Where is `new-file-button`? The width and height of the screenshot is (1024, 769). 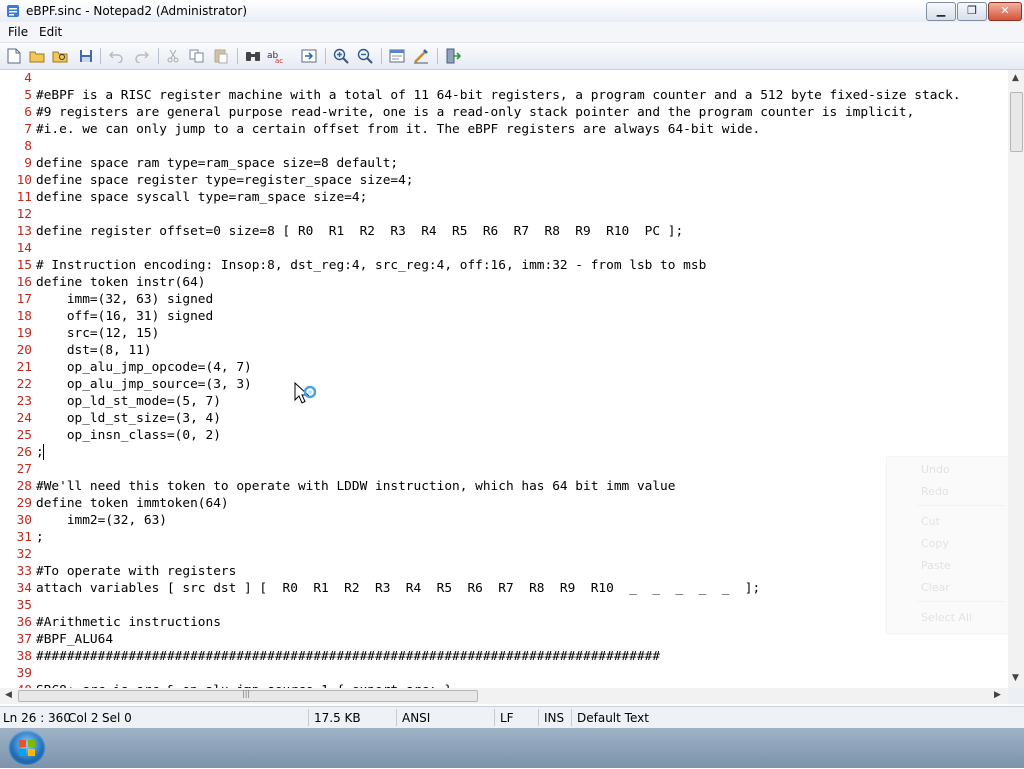 new-file-button is located at coordinates (14, 56).